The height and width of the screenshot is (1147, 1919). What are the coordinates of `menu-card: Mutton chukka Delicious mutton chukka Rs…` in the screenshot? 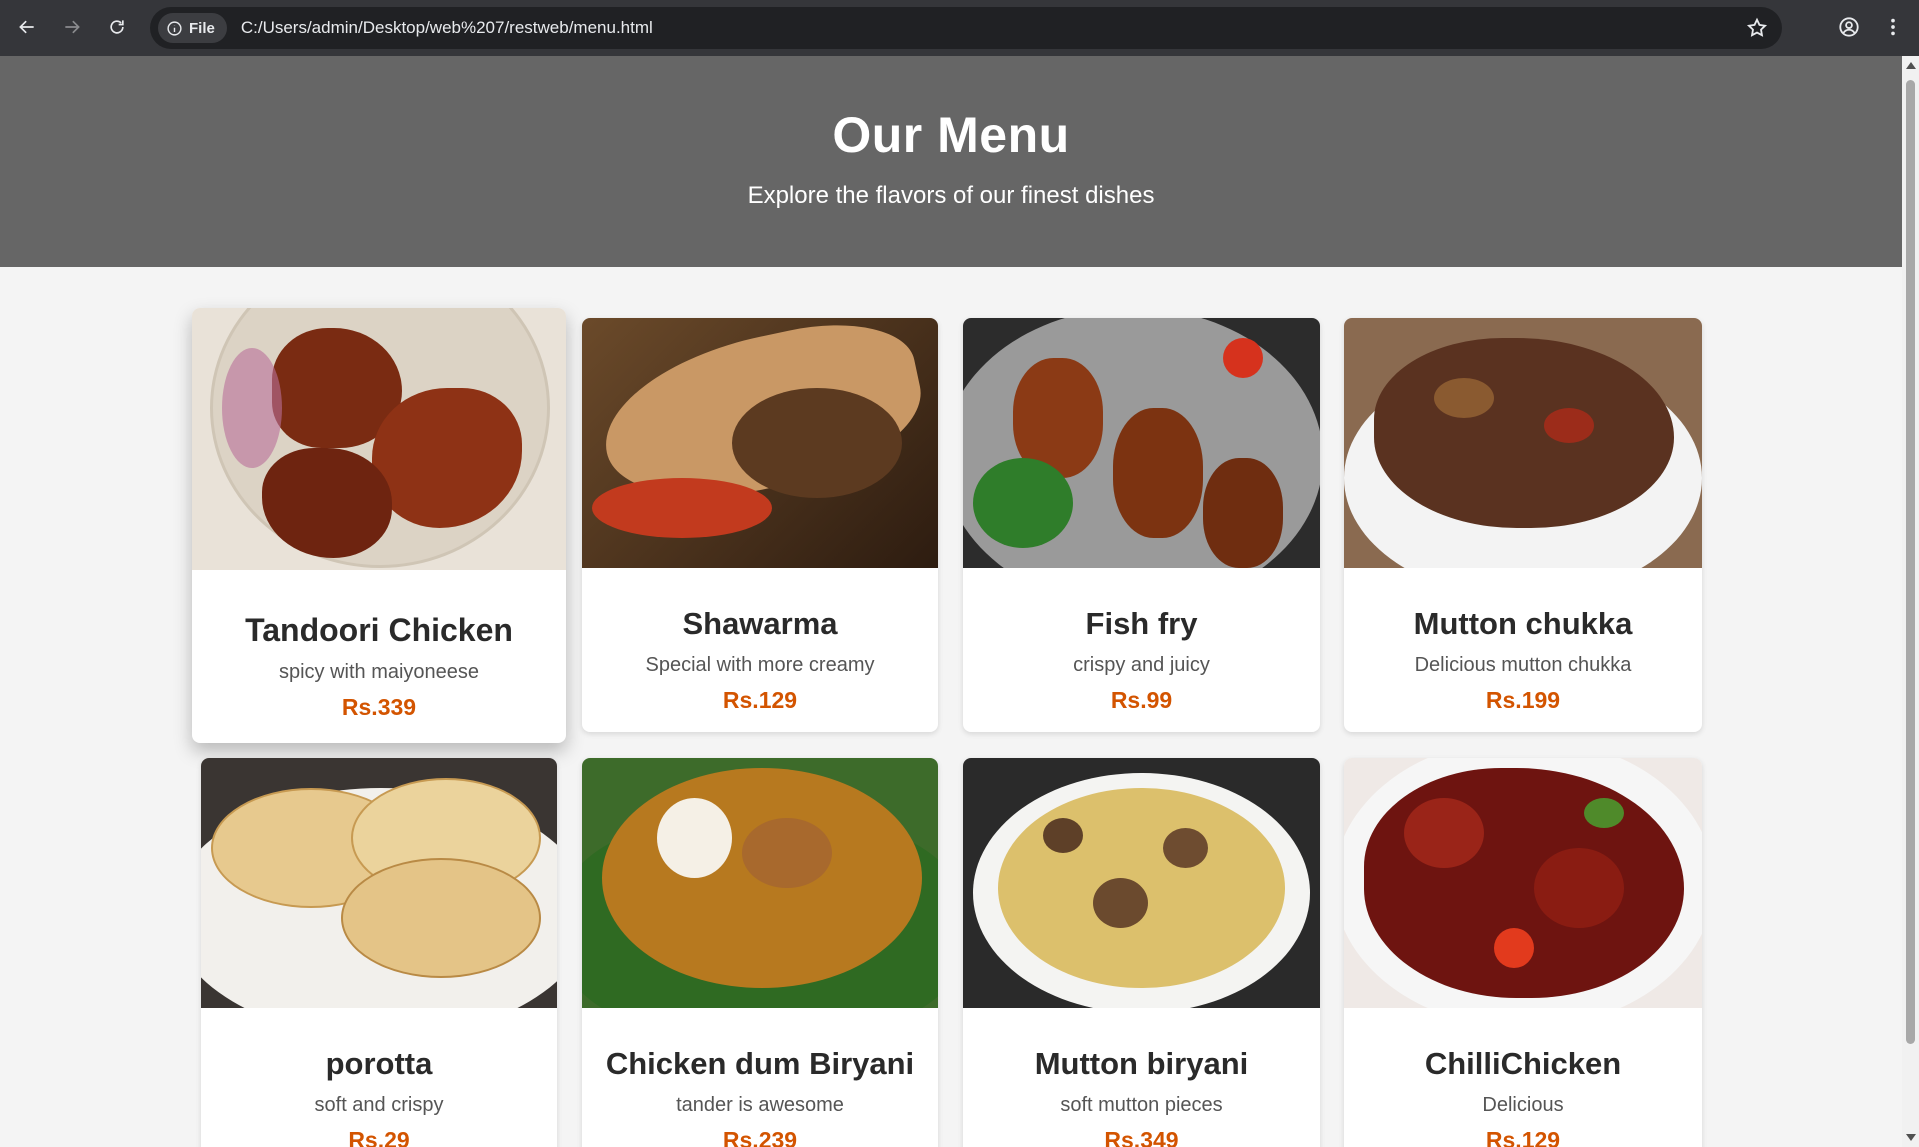 It's located at (1523, 525).